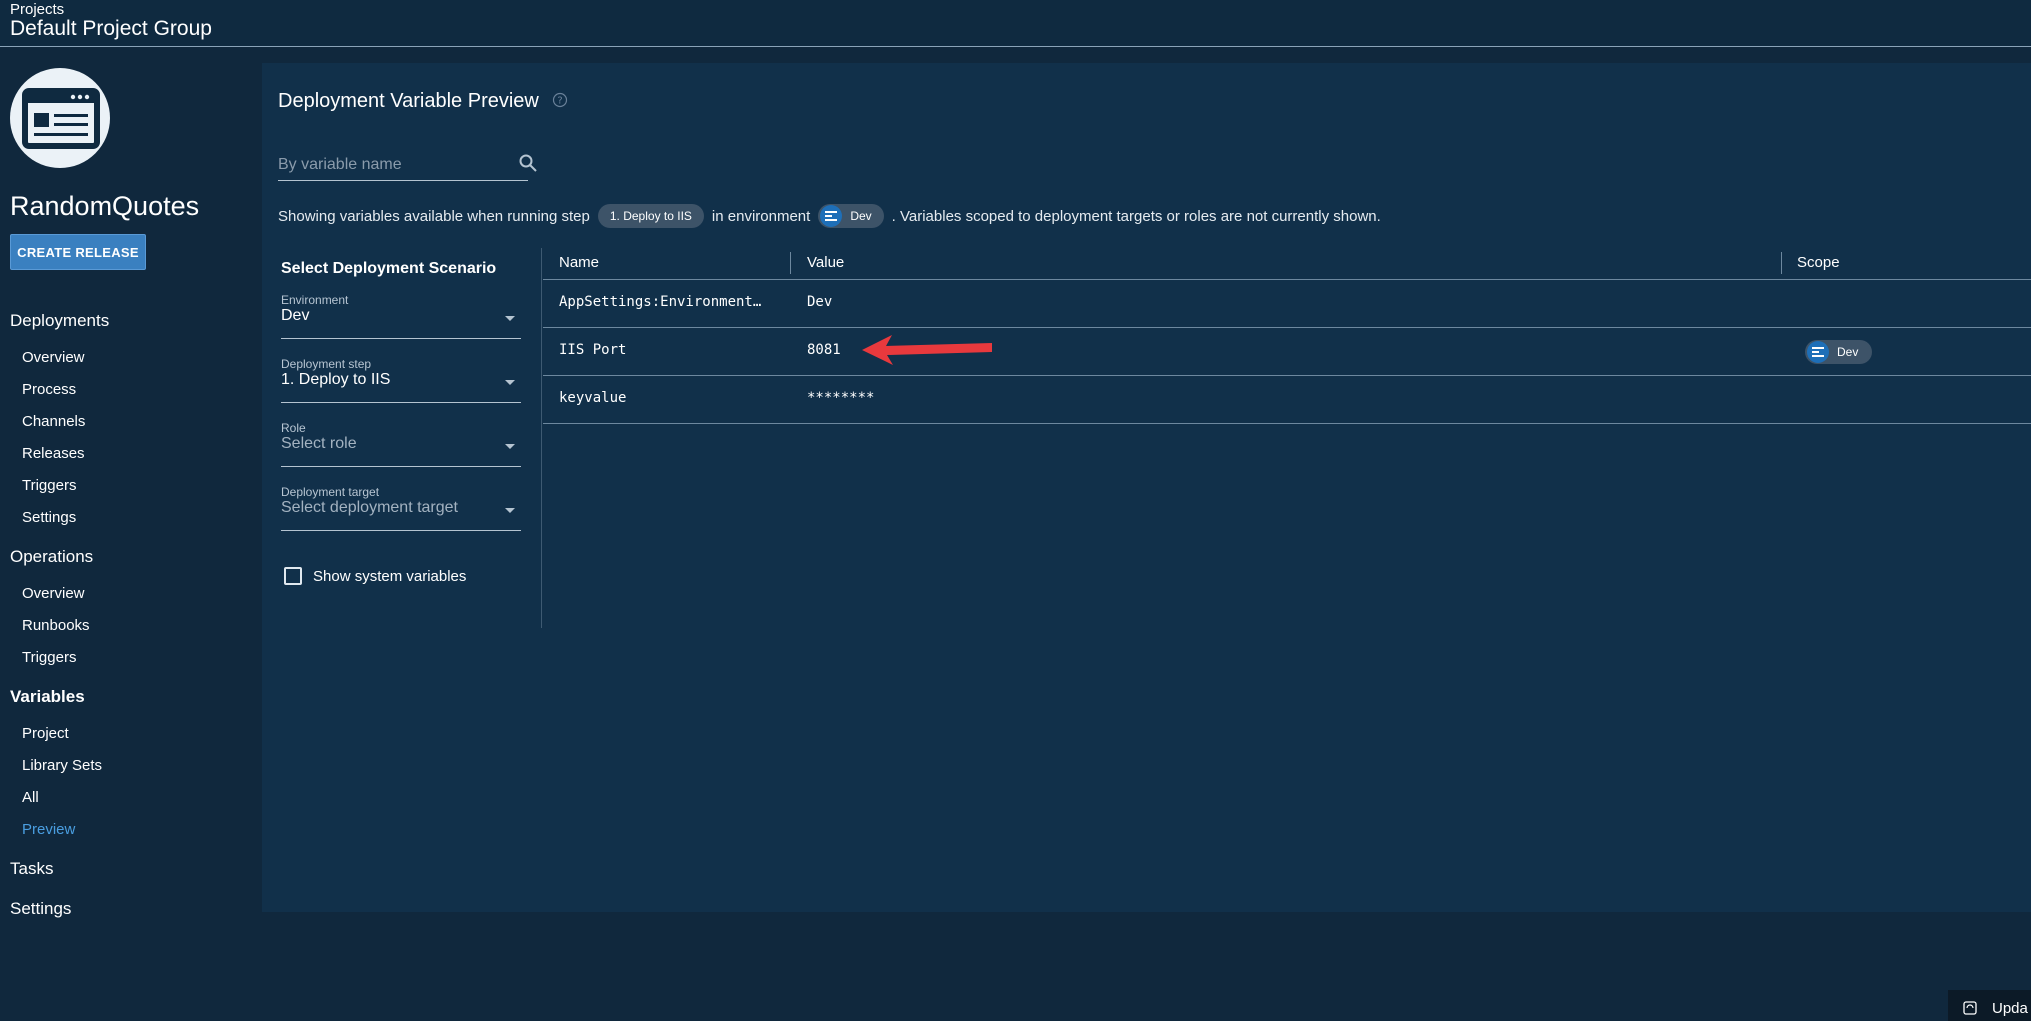  I want to click on deployment-target-label: Deployment target, so click(330, 492).